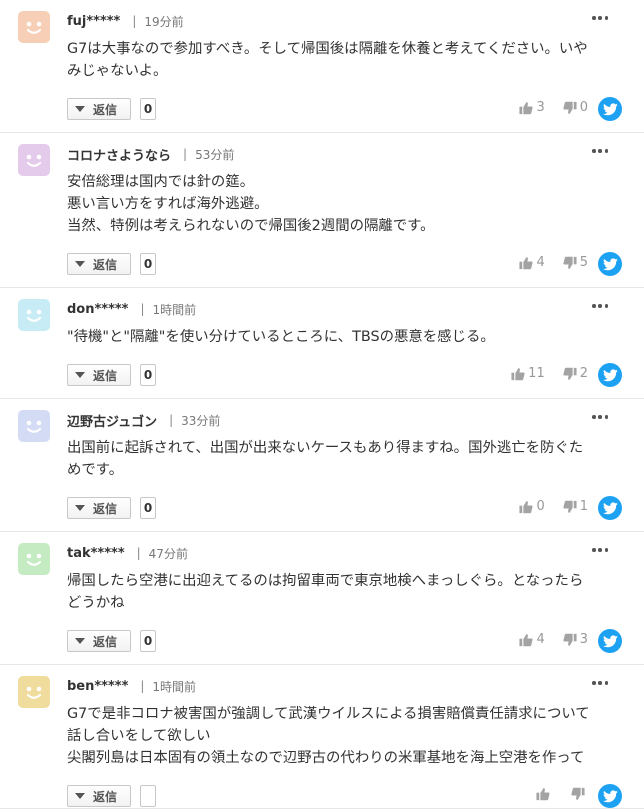 This screenshot has height=809, width=644. Describe the element at coordinates (127, 553) in the screenshot. I see `comment-header: tak***** | 47分前` at that location.